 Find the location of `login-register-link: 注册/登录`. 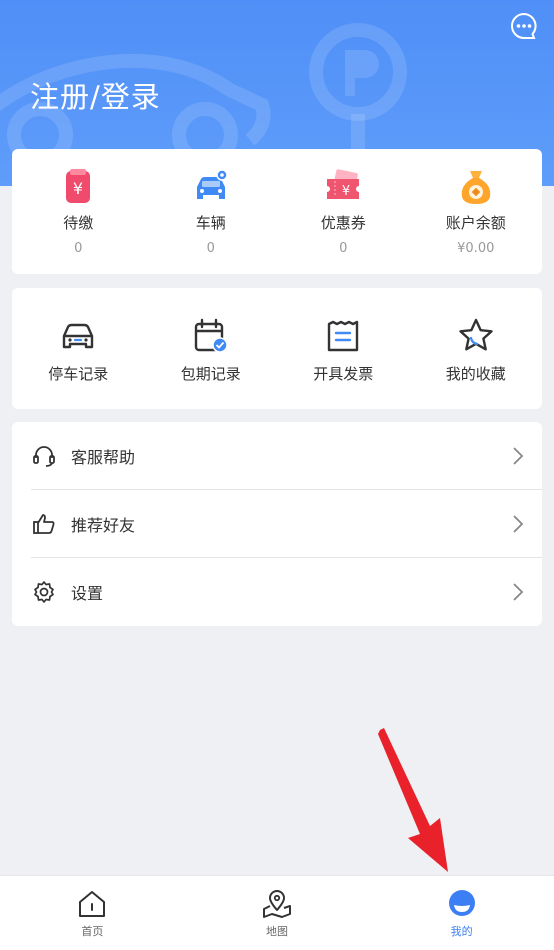

login-register-link: 注册/登录 is located at coordinates (95, 95).